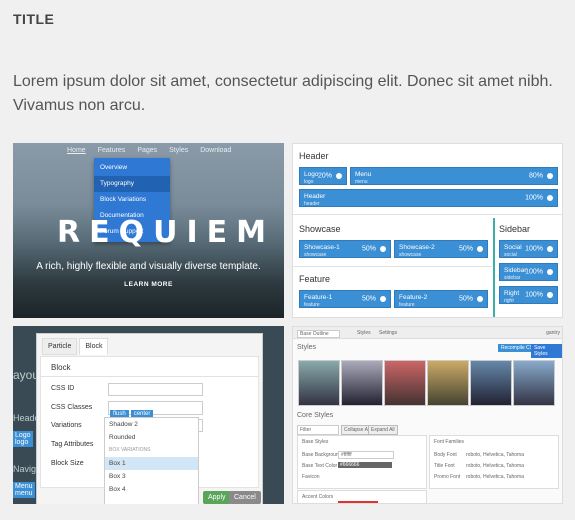  I want to click on menu-block: Menu menu 80%, so click(454, 176).